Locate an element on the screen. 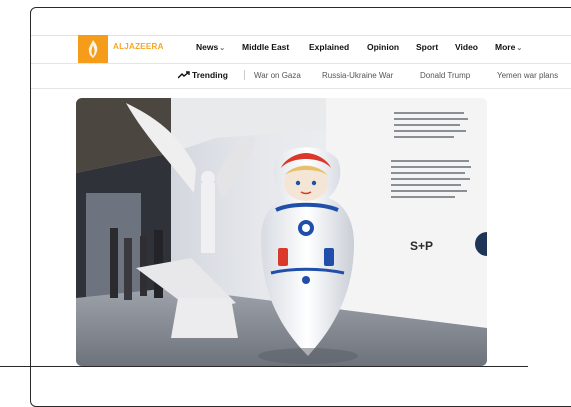 The height and width of the screenshot is (407, 571). nav-news-label: News is located at coordinates (207, 47).